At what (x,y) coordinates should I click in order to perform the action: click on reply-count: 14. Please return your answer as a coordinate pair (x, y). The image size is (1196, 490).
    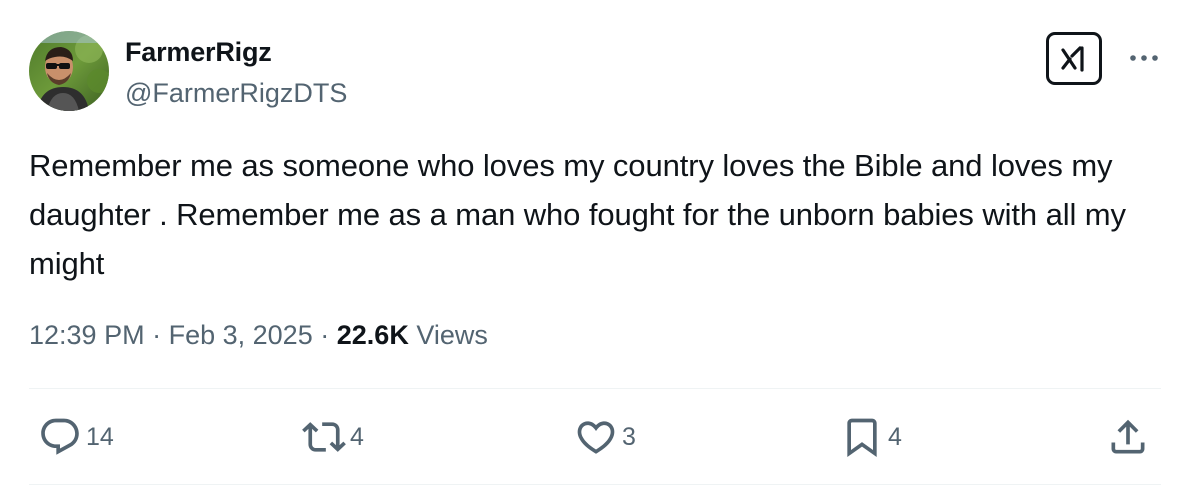
    Looking at the image, I should click on (100, 436).